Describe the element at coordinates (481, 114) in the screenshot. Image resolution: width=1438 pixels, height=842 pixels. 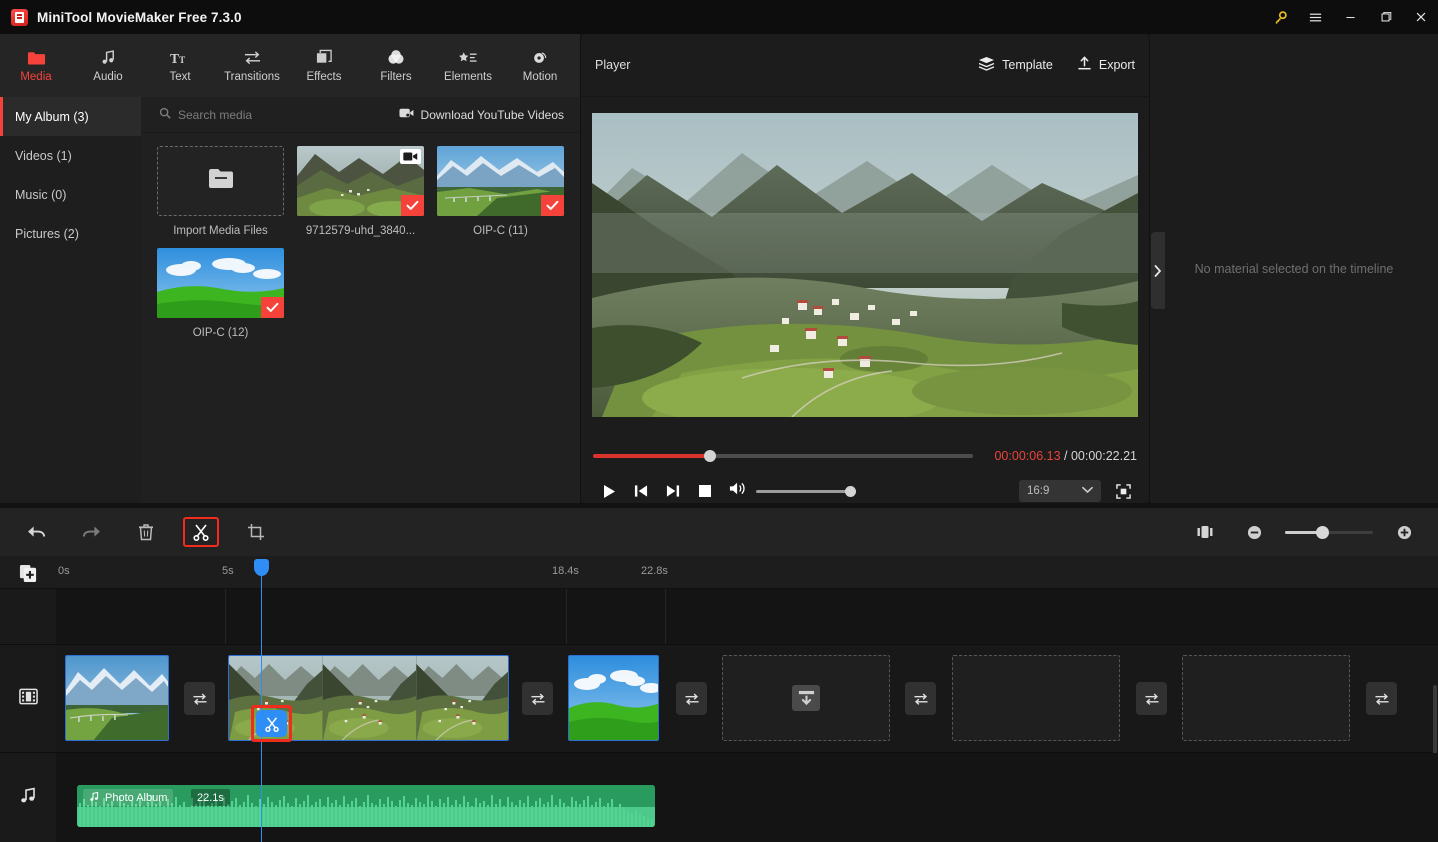
I see `download-youtube-videos-button: Download YouTube Videos` at that location.